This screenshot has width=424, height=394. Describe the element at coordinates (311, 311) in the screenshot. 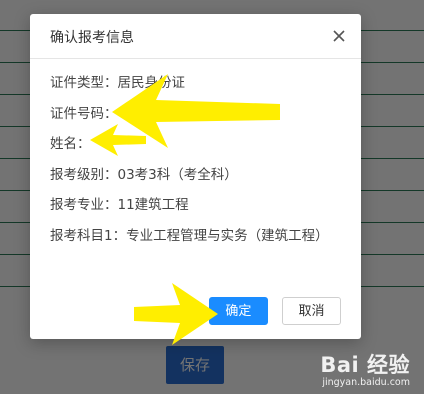

I see `cancel-button: 取消` at that location.